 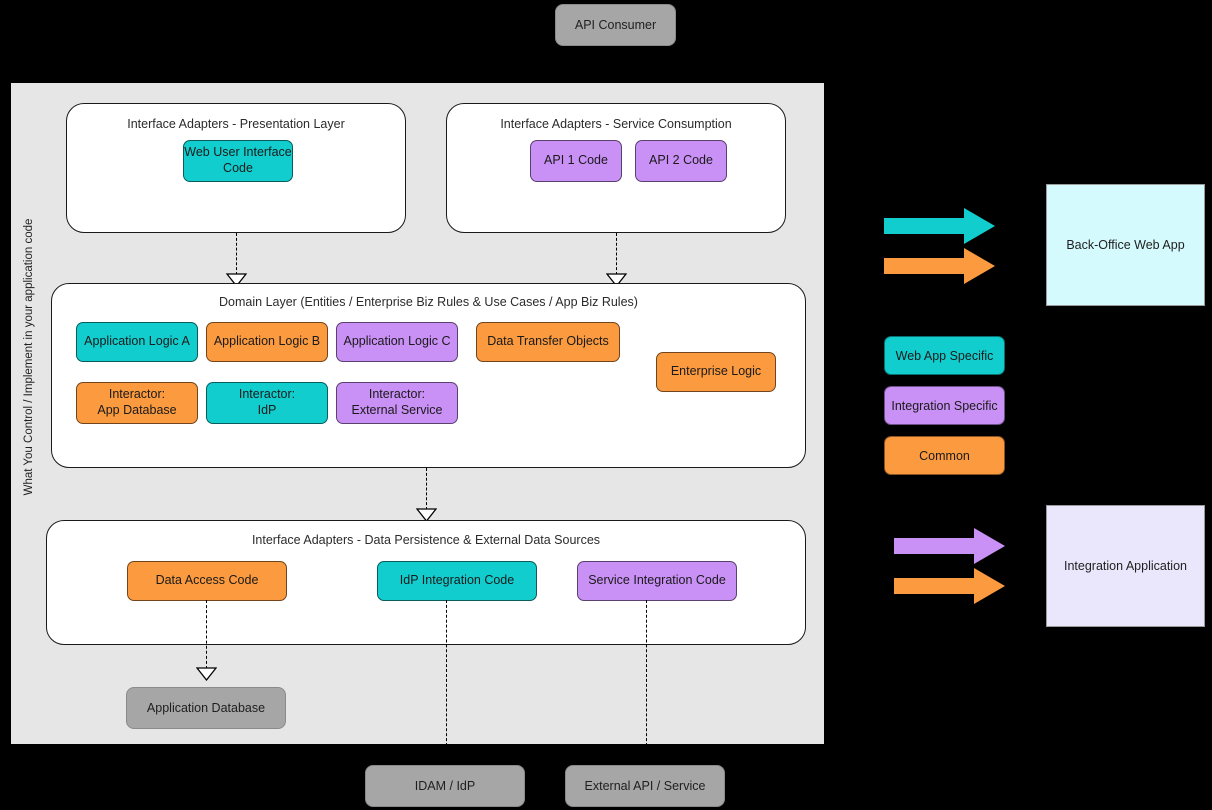 I want to click on connector-service-to-domain, so click(x=616, y=254).